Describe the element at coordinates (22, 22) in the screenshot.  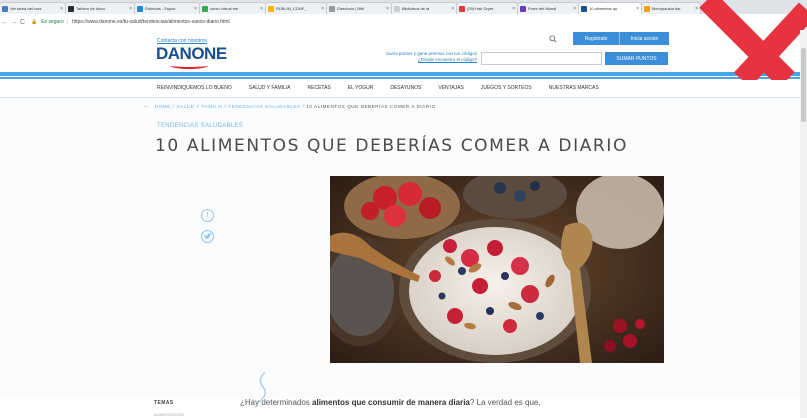
I see `reload-icon: C` at that location.